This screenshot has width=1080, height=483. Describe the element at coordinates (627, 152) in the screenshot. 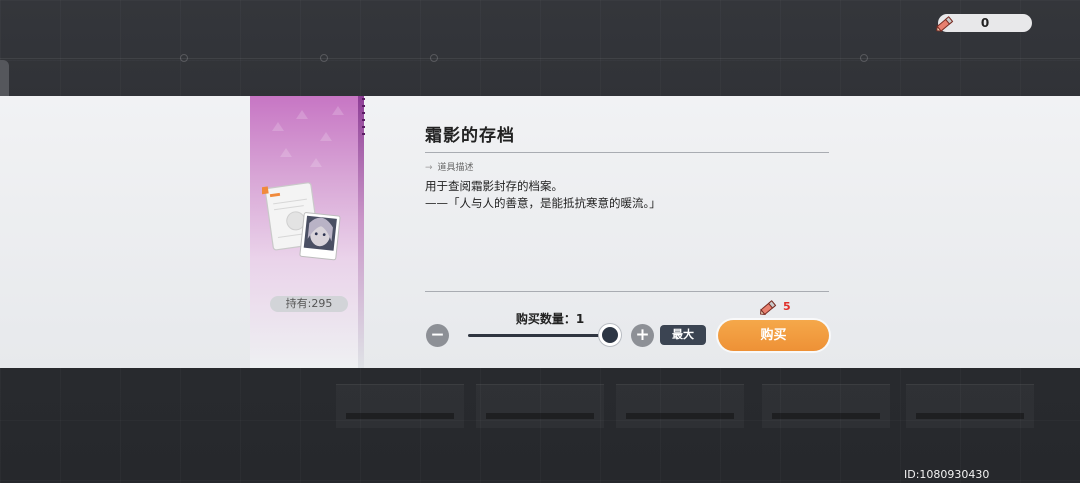

I see `title-divider` at that location.